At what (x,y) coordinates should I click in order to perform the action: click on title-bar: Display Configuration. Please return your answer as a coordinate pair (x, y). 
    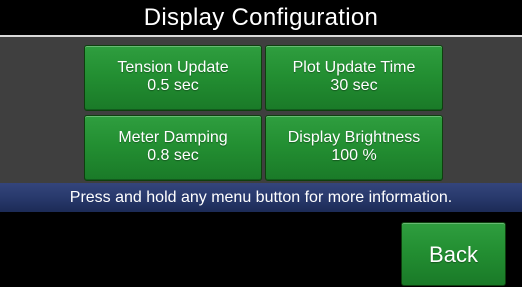
    Looking at the image, I should click on (261, 18).